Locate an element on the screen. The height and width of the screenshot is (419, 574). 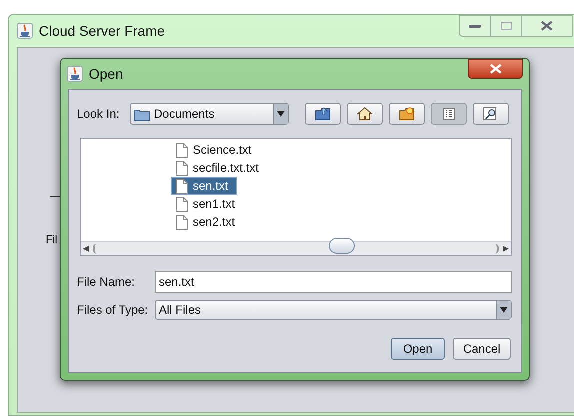
scroll-right-icon is located at coordinates (506, 249).